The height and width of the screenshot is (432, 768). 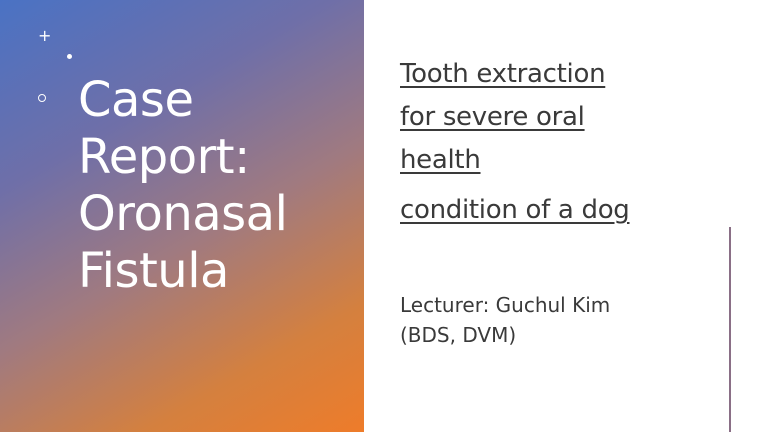 What do you see at coordinates (503, 74) in the screenshot?
I see `subtitle-line: Tooth extraction` at bounding box center [503, 74].